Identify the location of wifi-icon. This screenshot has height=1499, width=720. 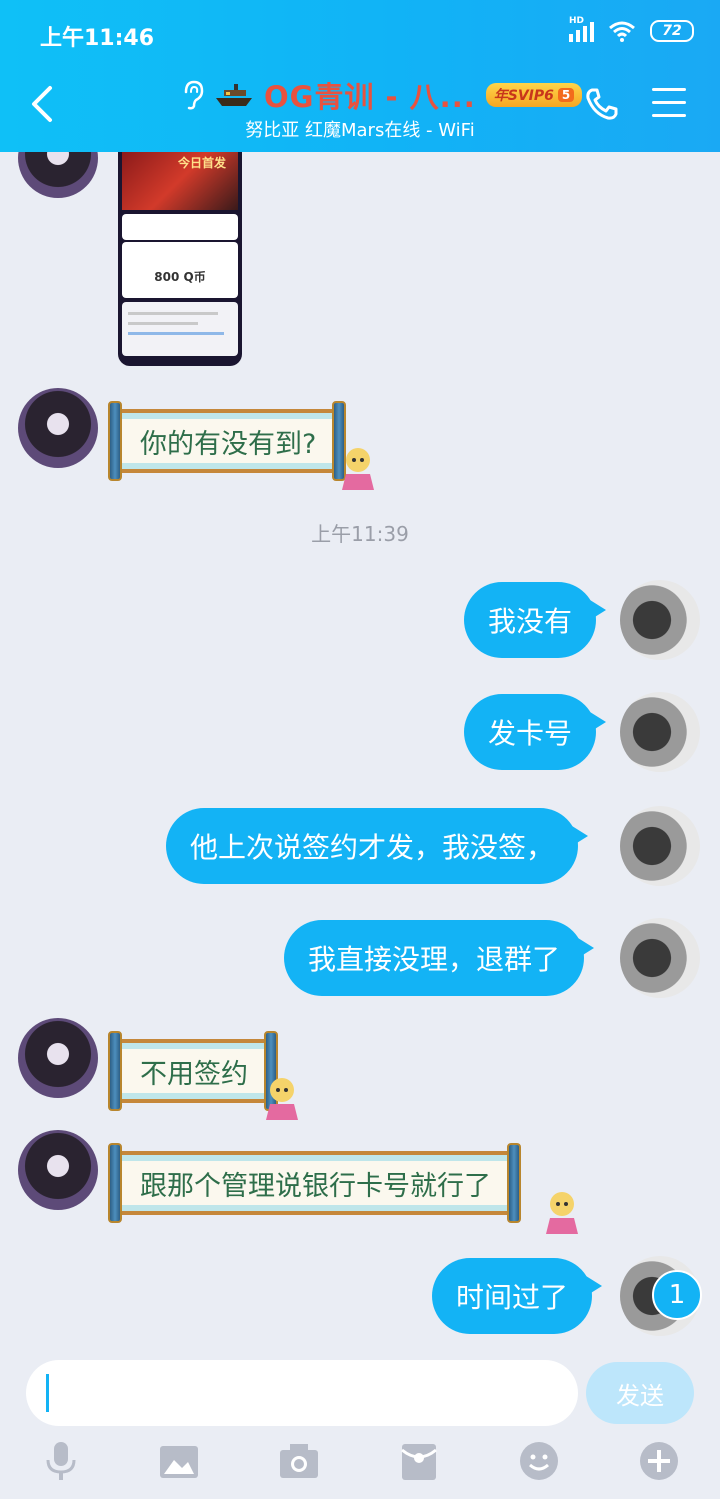
(622, 31).